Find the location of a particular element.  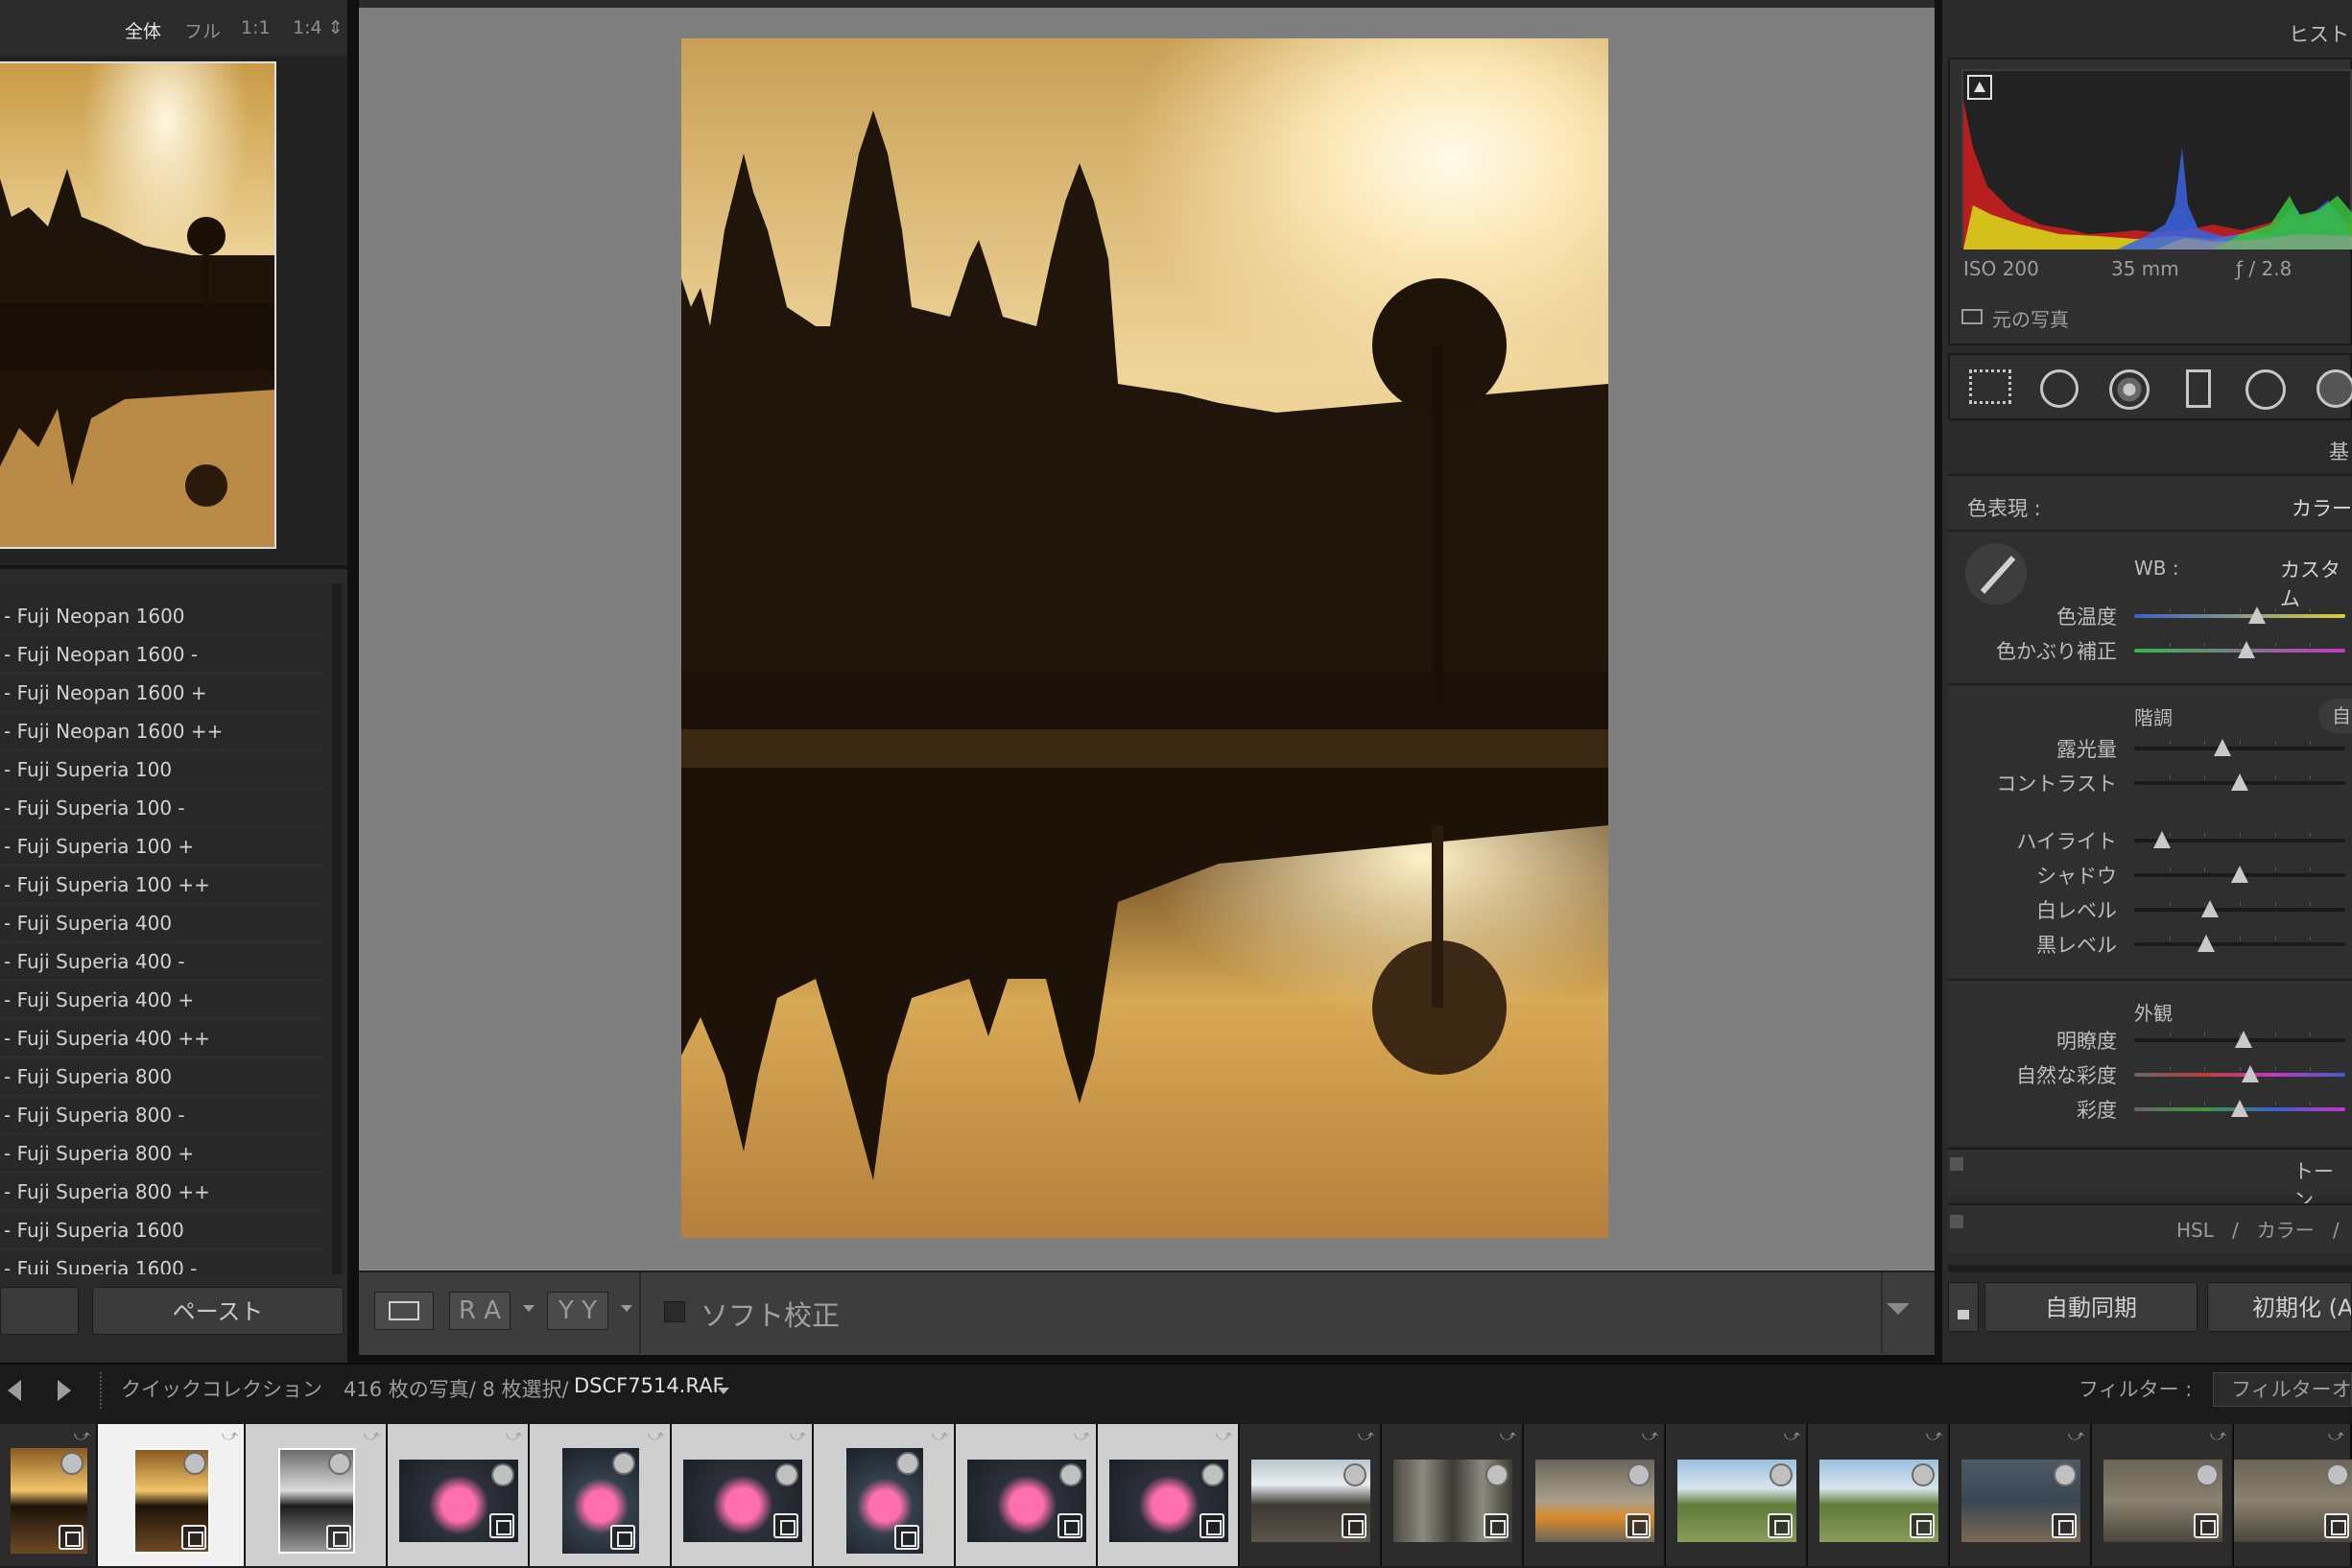

filename-dropdown: DSCF7514.RAF is located at coordinates (649, 1385).